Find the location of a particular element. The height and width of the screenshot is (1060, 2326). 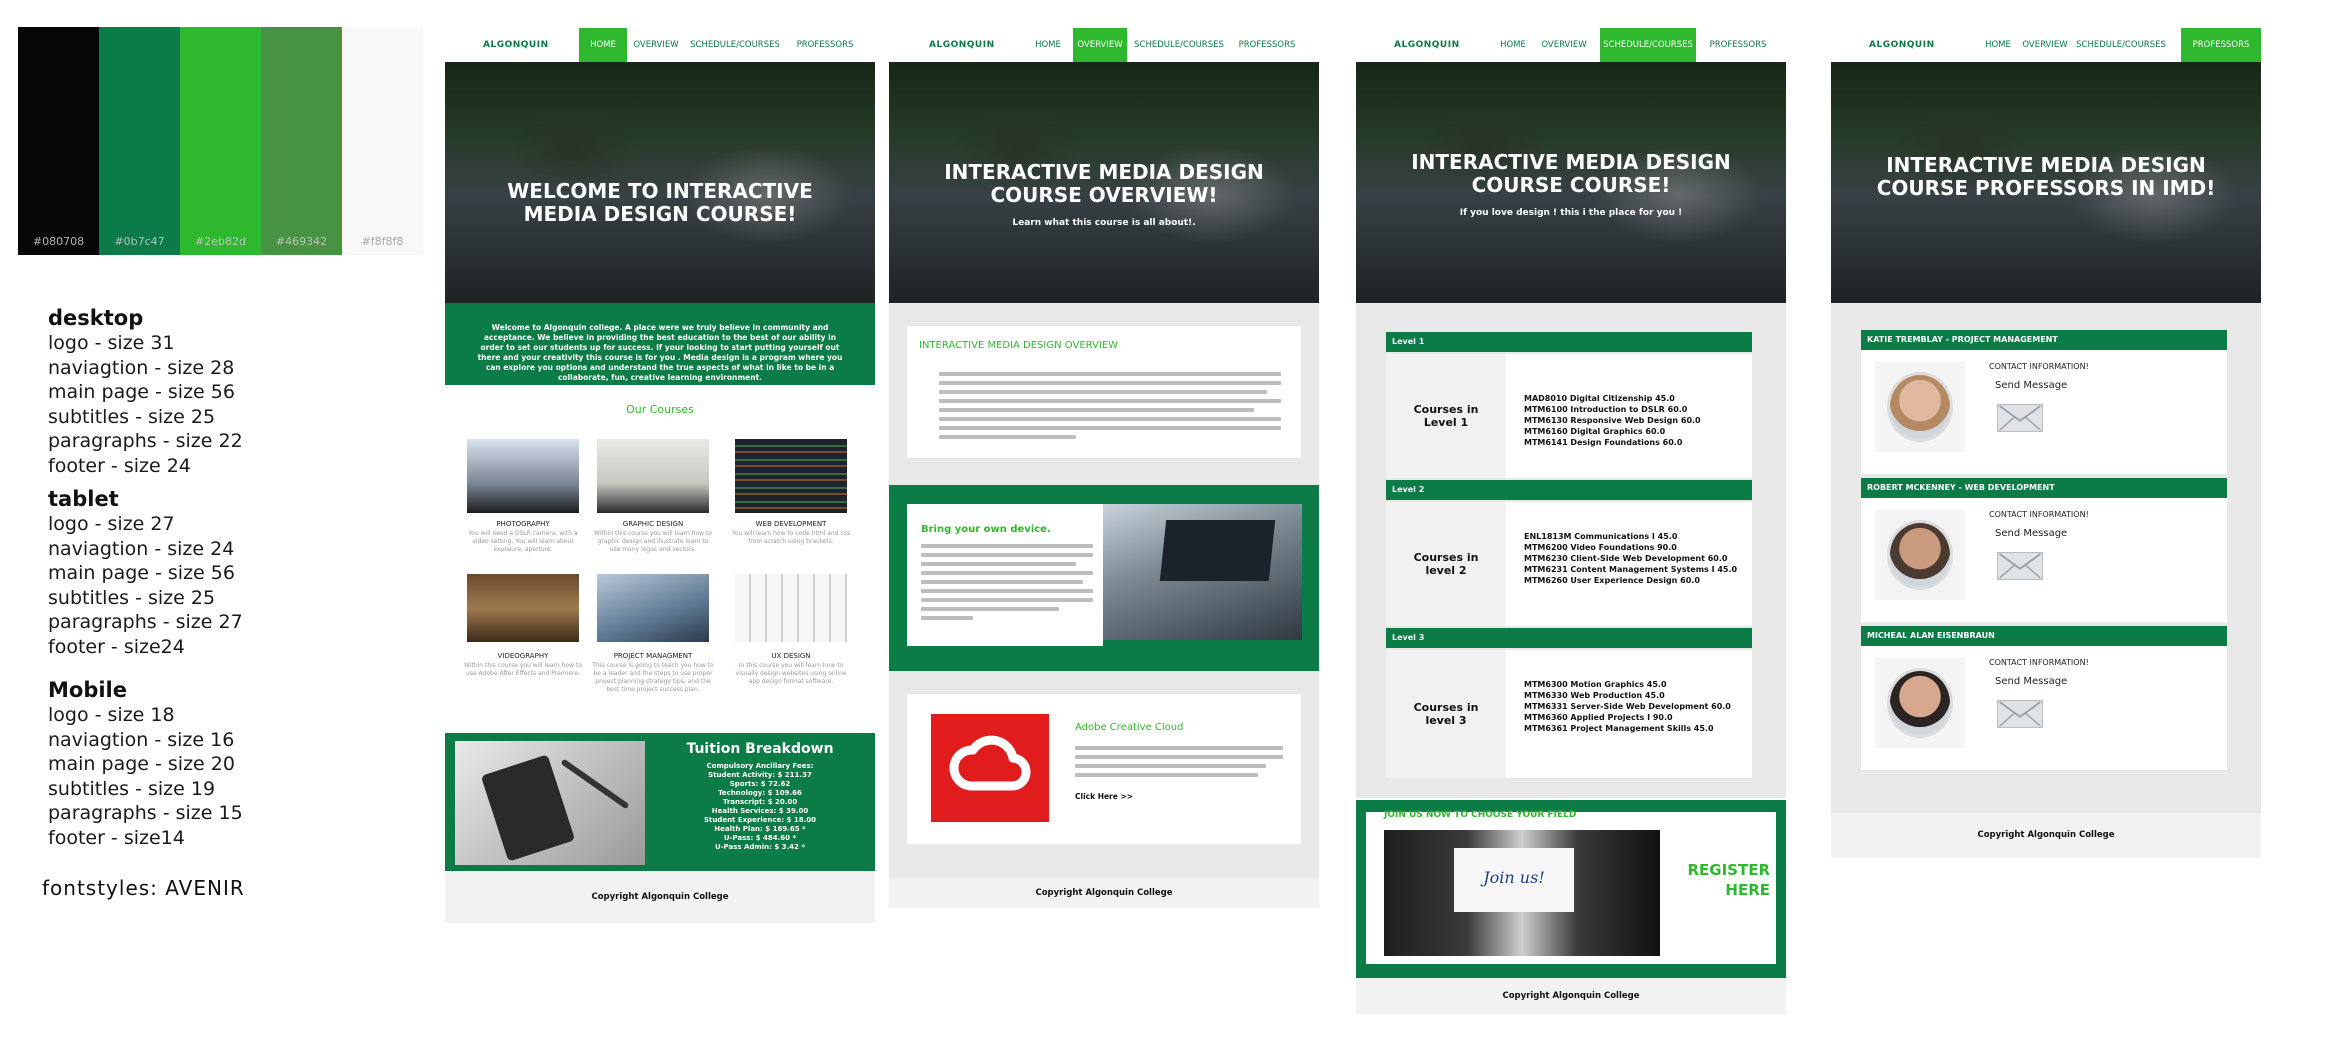

spec-line: logo - size 27 is located at coordinates (111, 524).